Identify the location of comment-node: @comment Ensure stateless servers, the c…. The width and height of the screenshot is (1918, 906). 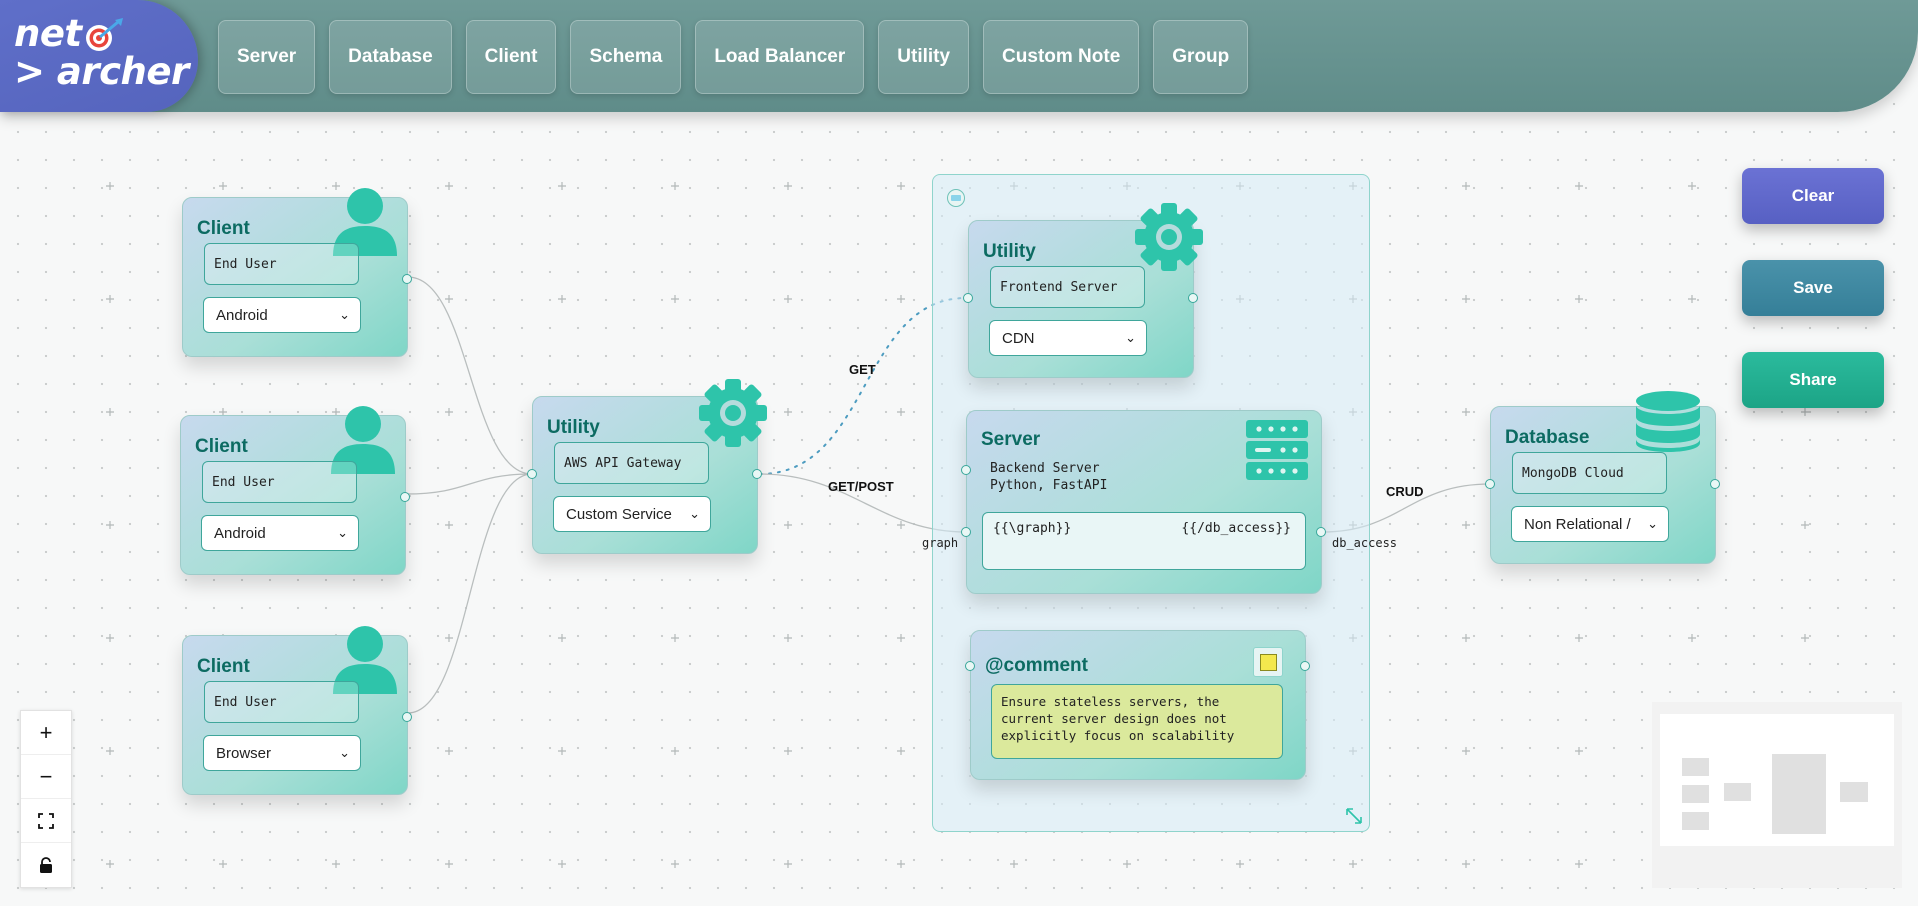
(1137, 705).